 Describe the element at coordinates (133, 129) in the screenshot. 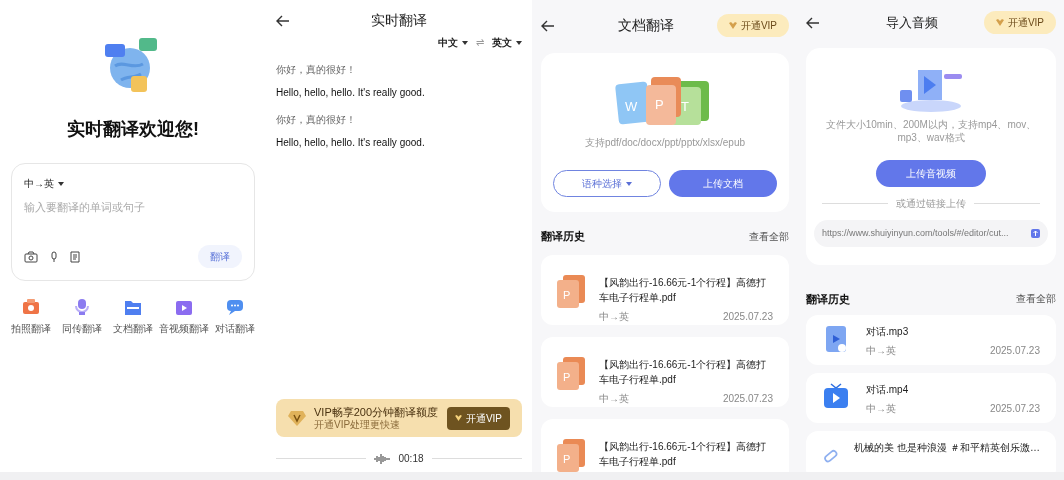

I see `welcome-title: 实时翻译欢迎您!` at that location.